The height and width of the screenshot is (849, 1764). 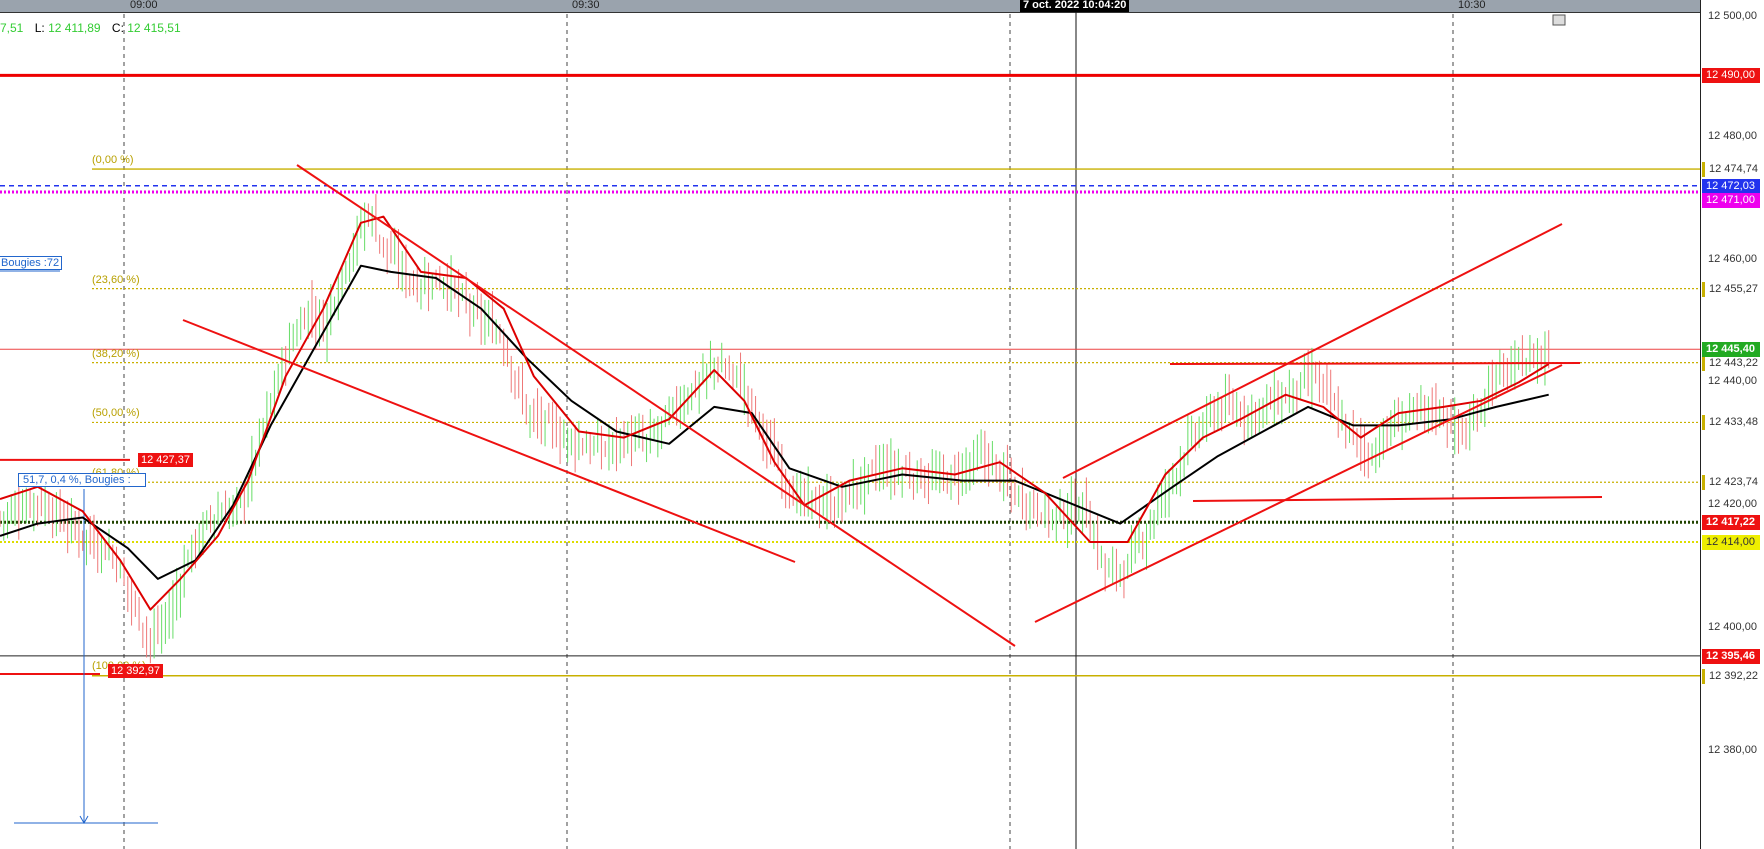 I want to click on price-label-4: 12 417,22, so click(x=1731, y=523).